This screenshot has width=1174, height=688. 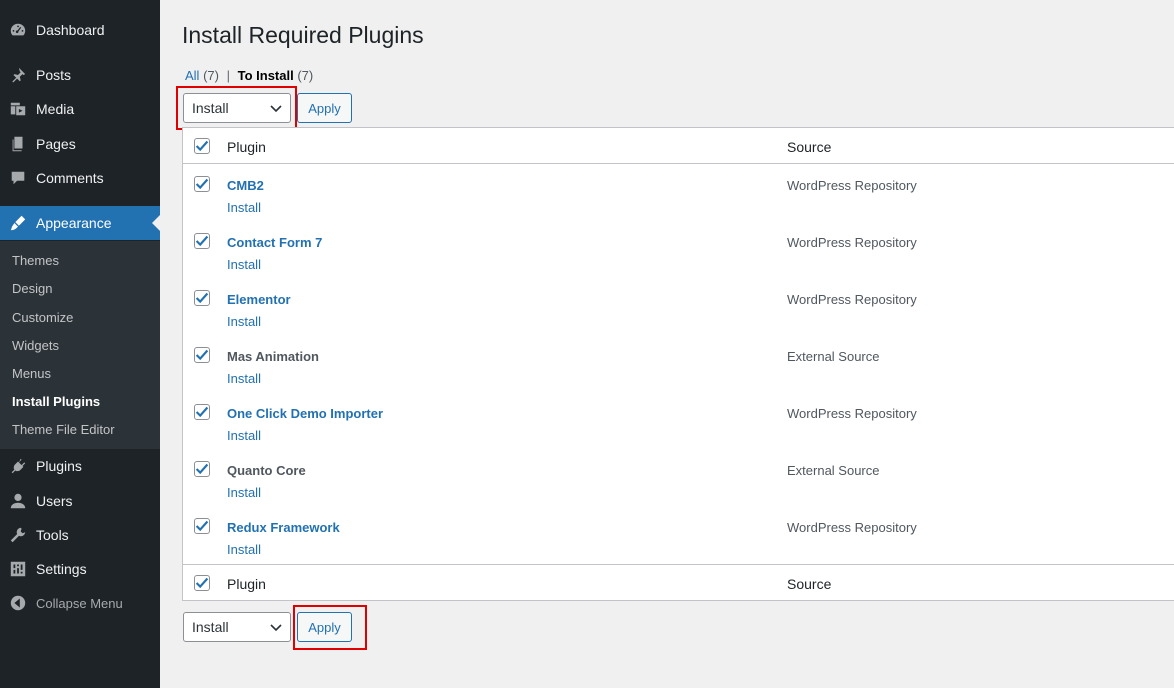 What do you see at coordinates (80, 144) in the screenshot?
I see `menu-pages: Pages` at bounding box center [80, 144].